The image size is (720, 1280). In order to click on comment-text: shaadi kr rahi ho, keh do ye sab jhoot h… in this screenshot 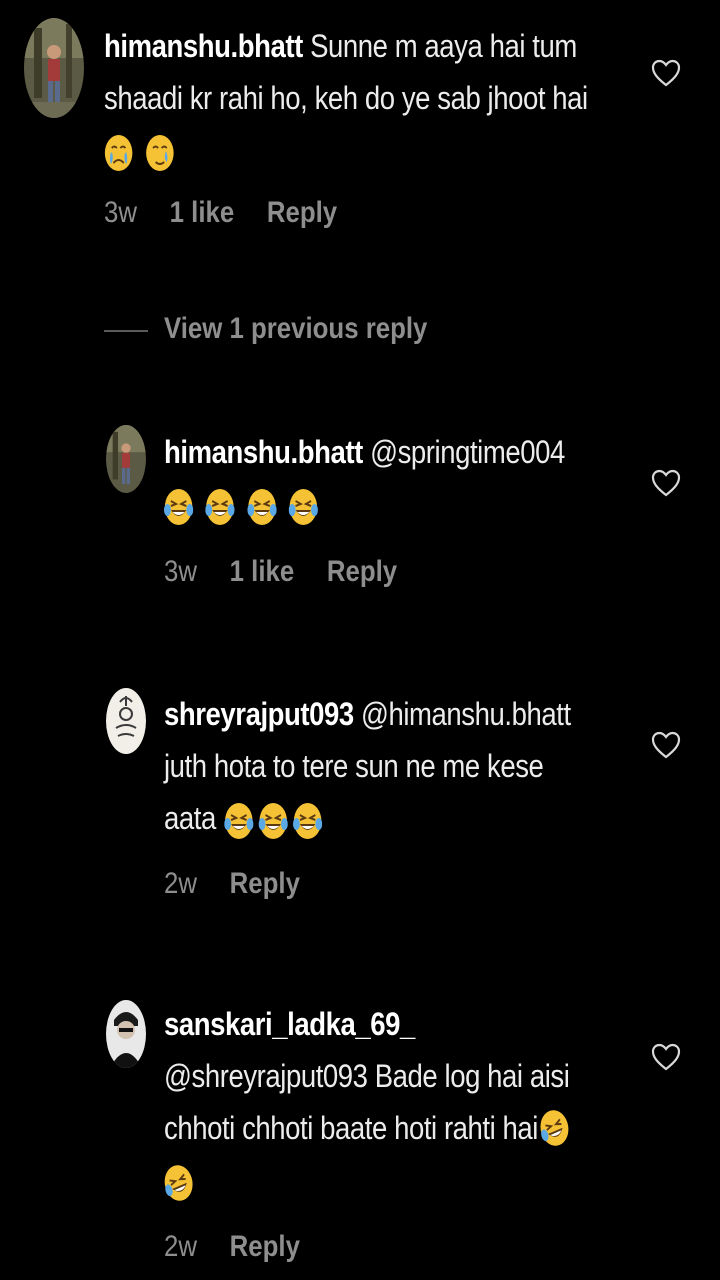, I will do `click(346, 98)`.